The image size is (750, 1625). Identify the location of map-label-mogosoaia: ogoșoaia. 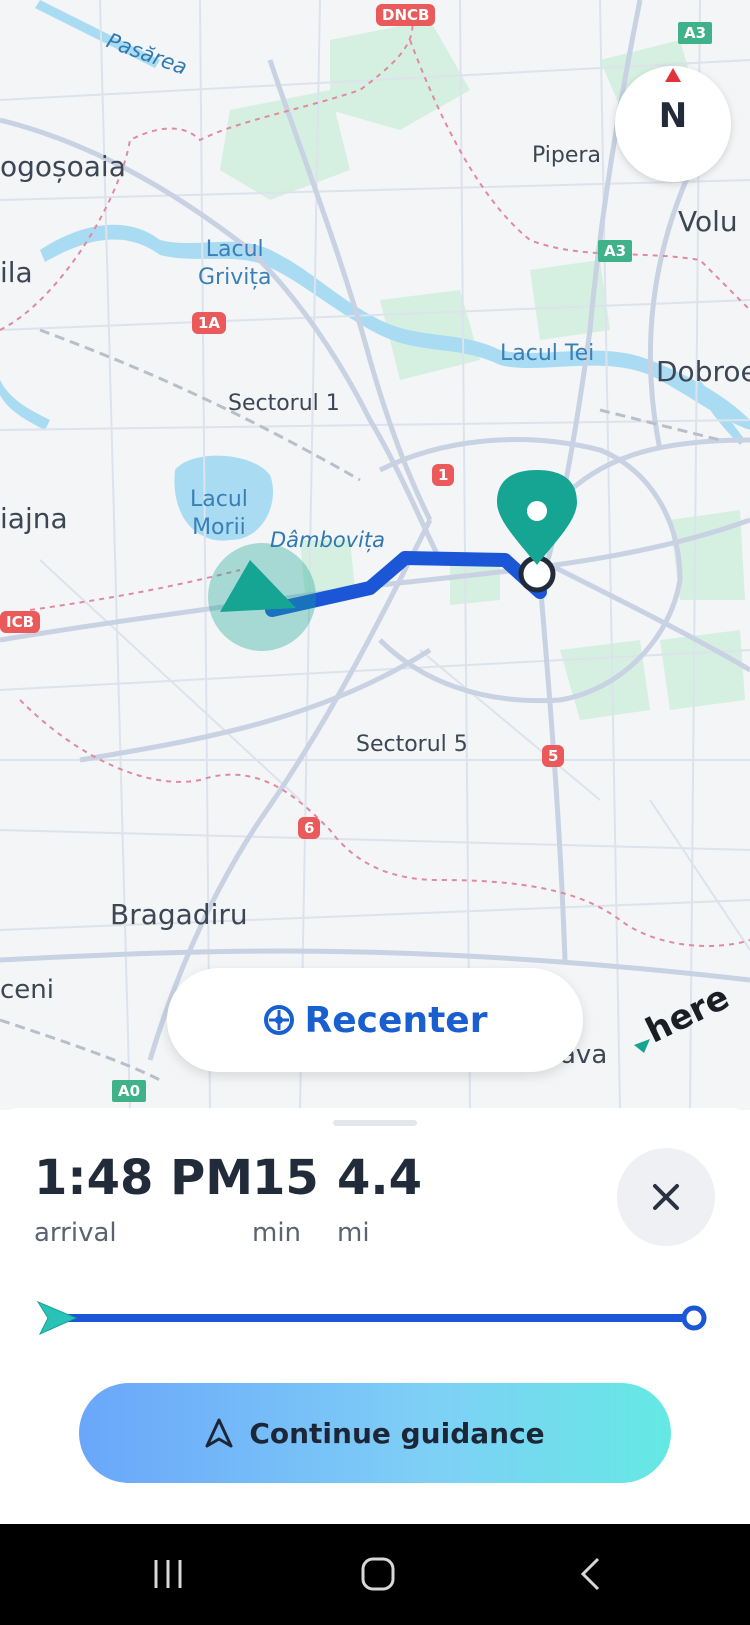
(63, 166).